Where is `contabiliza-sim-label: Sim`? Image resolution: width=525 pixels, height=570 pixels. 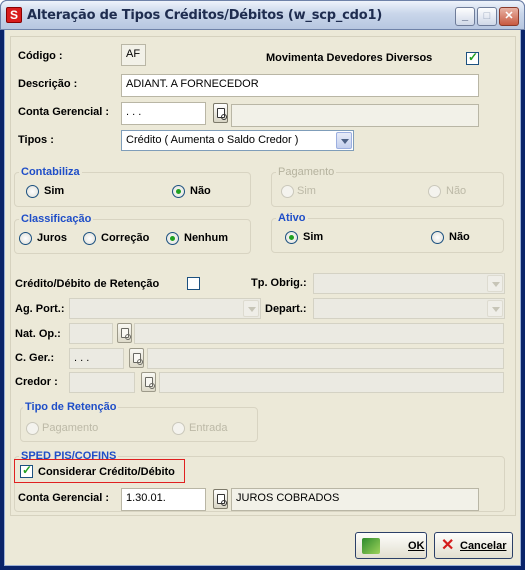
contabiliza-sim-label: Sim is located at coordinates (54, 191).